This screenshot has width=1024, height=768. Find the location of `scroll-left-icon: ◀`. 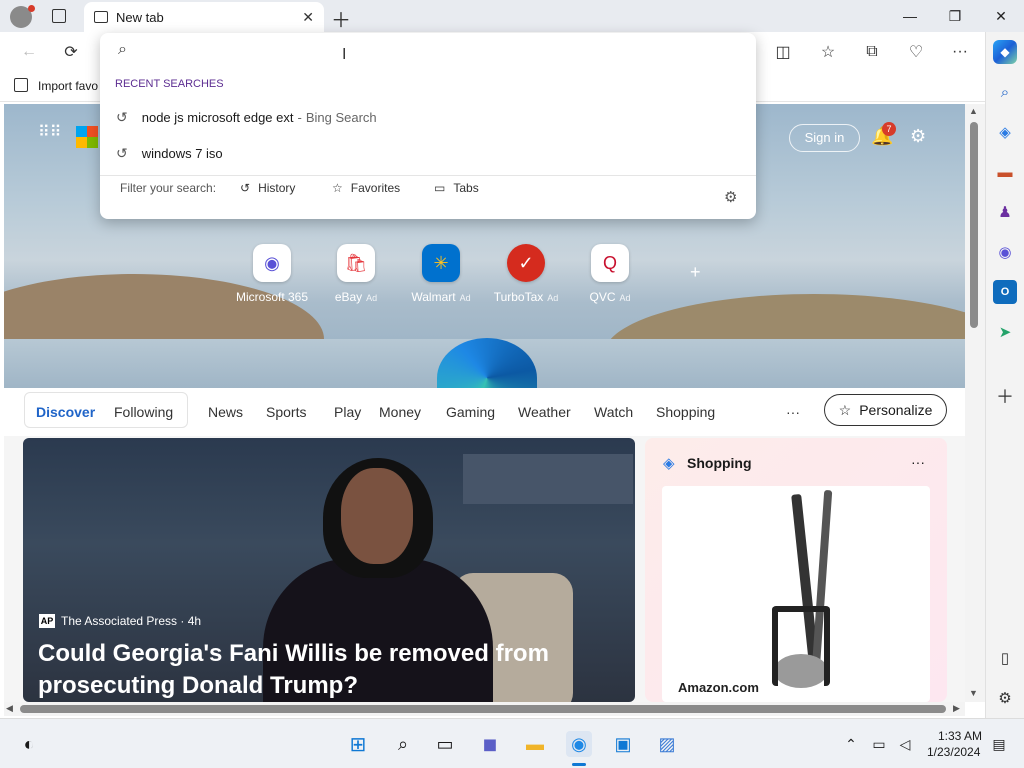

scroll-left-icon: ◀ is located at coordinates (9, 708).